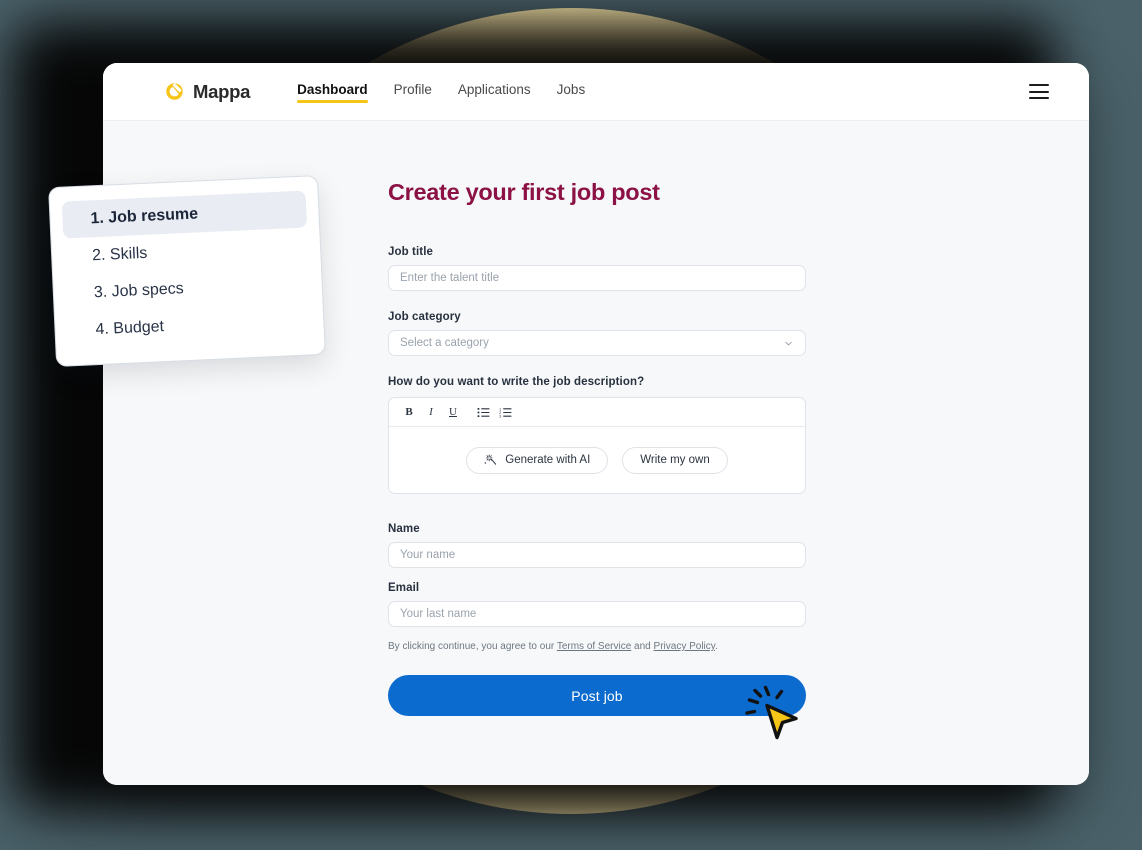 This screenshot has width=1142, height=850. Describe the element at coordinates (505, 412) in the screenshot. I see `numbered-list-icon: 1 2 3` at that location.